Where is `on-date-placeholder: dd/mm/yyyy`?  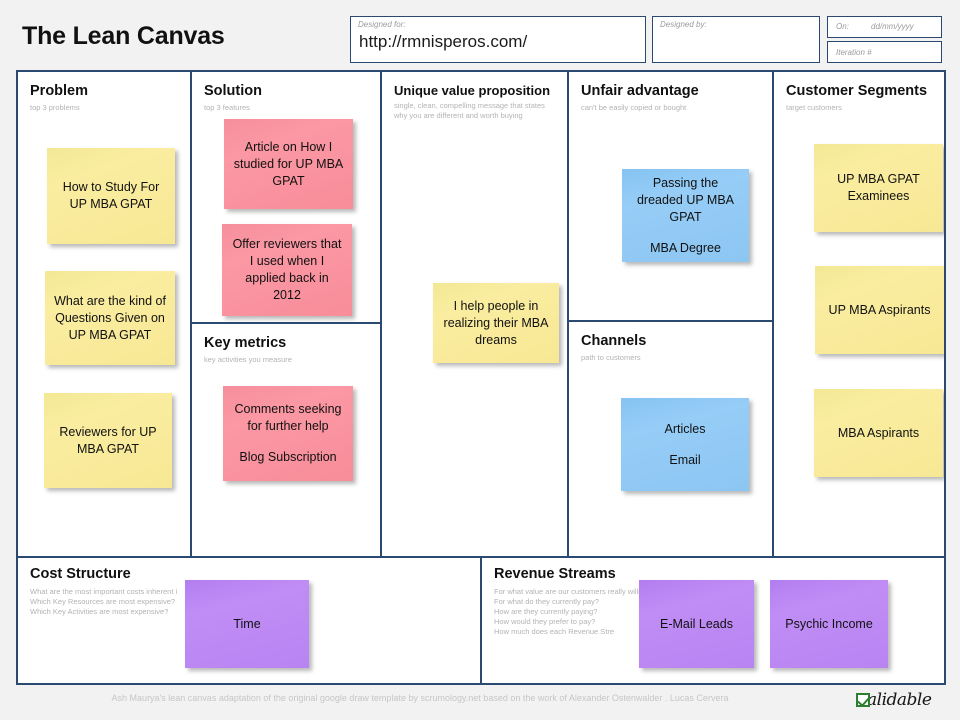
on-date-placeholder: dd/mm/yyyy is located at coordinates (892, 26).